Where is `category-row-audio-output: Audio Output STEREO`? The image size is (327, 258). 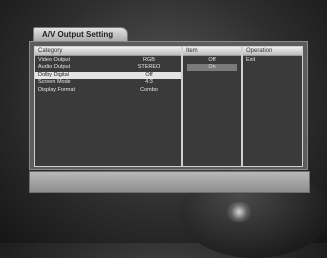
category-row-audio-output: Audio Output STEREO is located at coordinates (108, 67).